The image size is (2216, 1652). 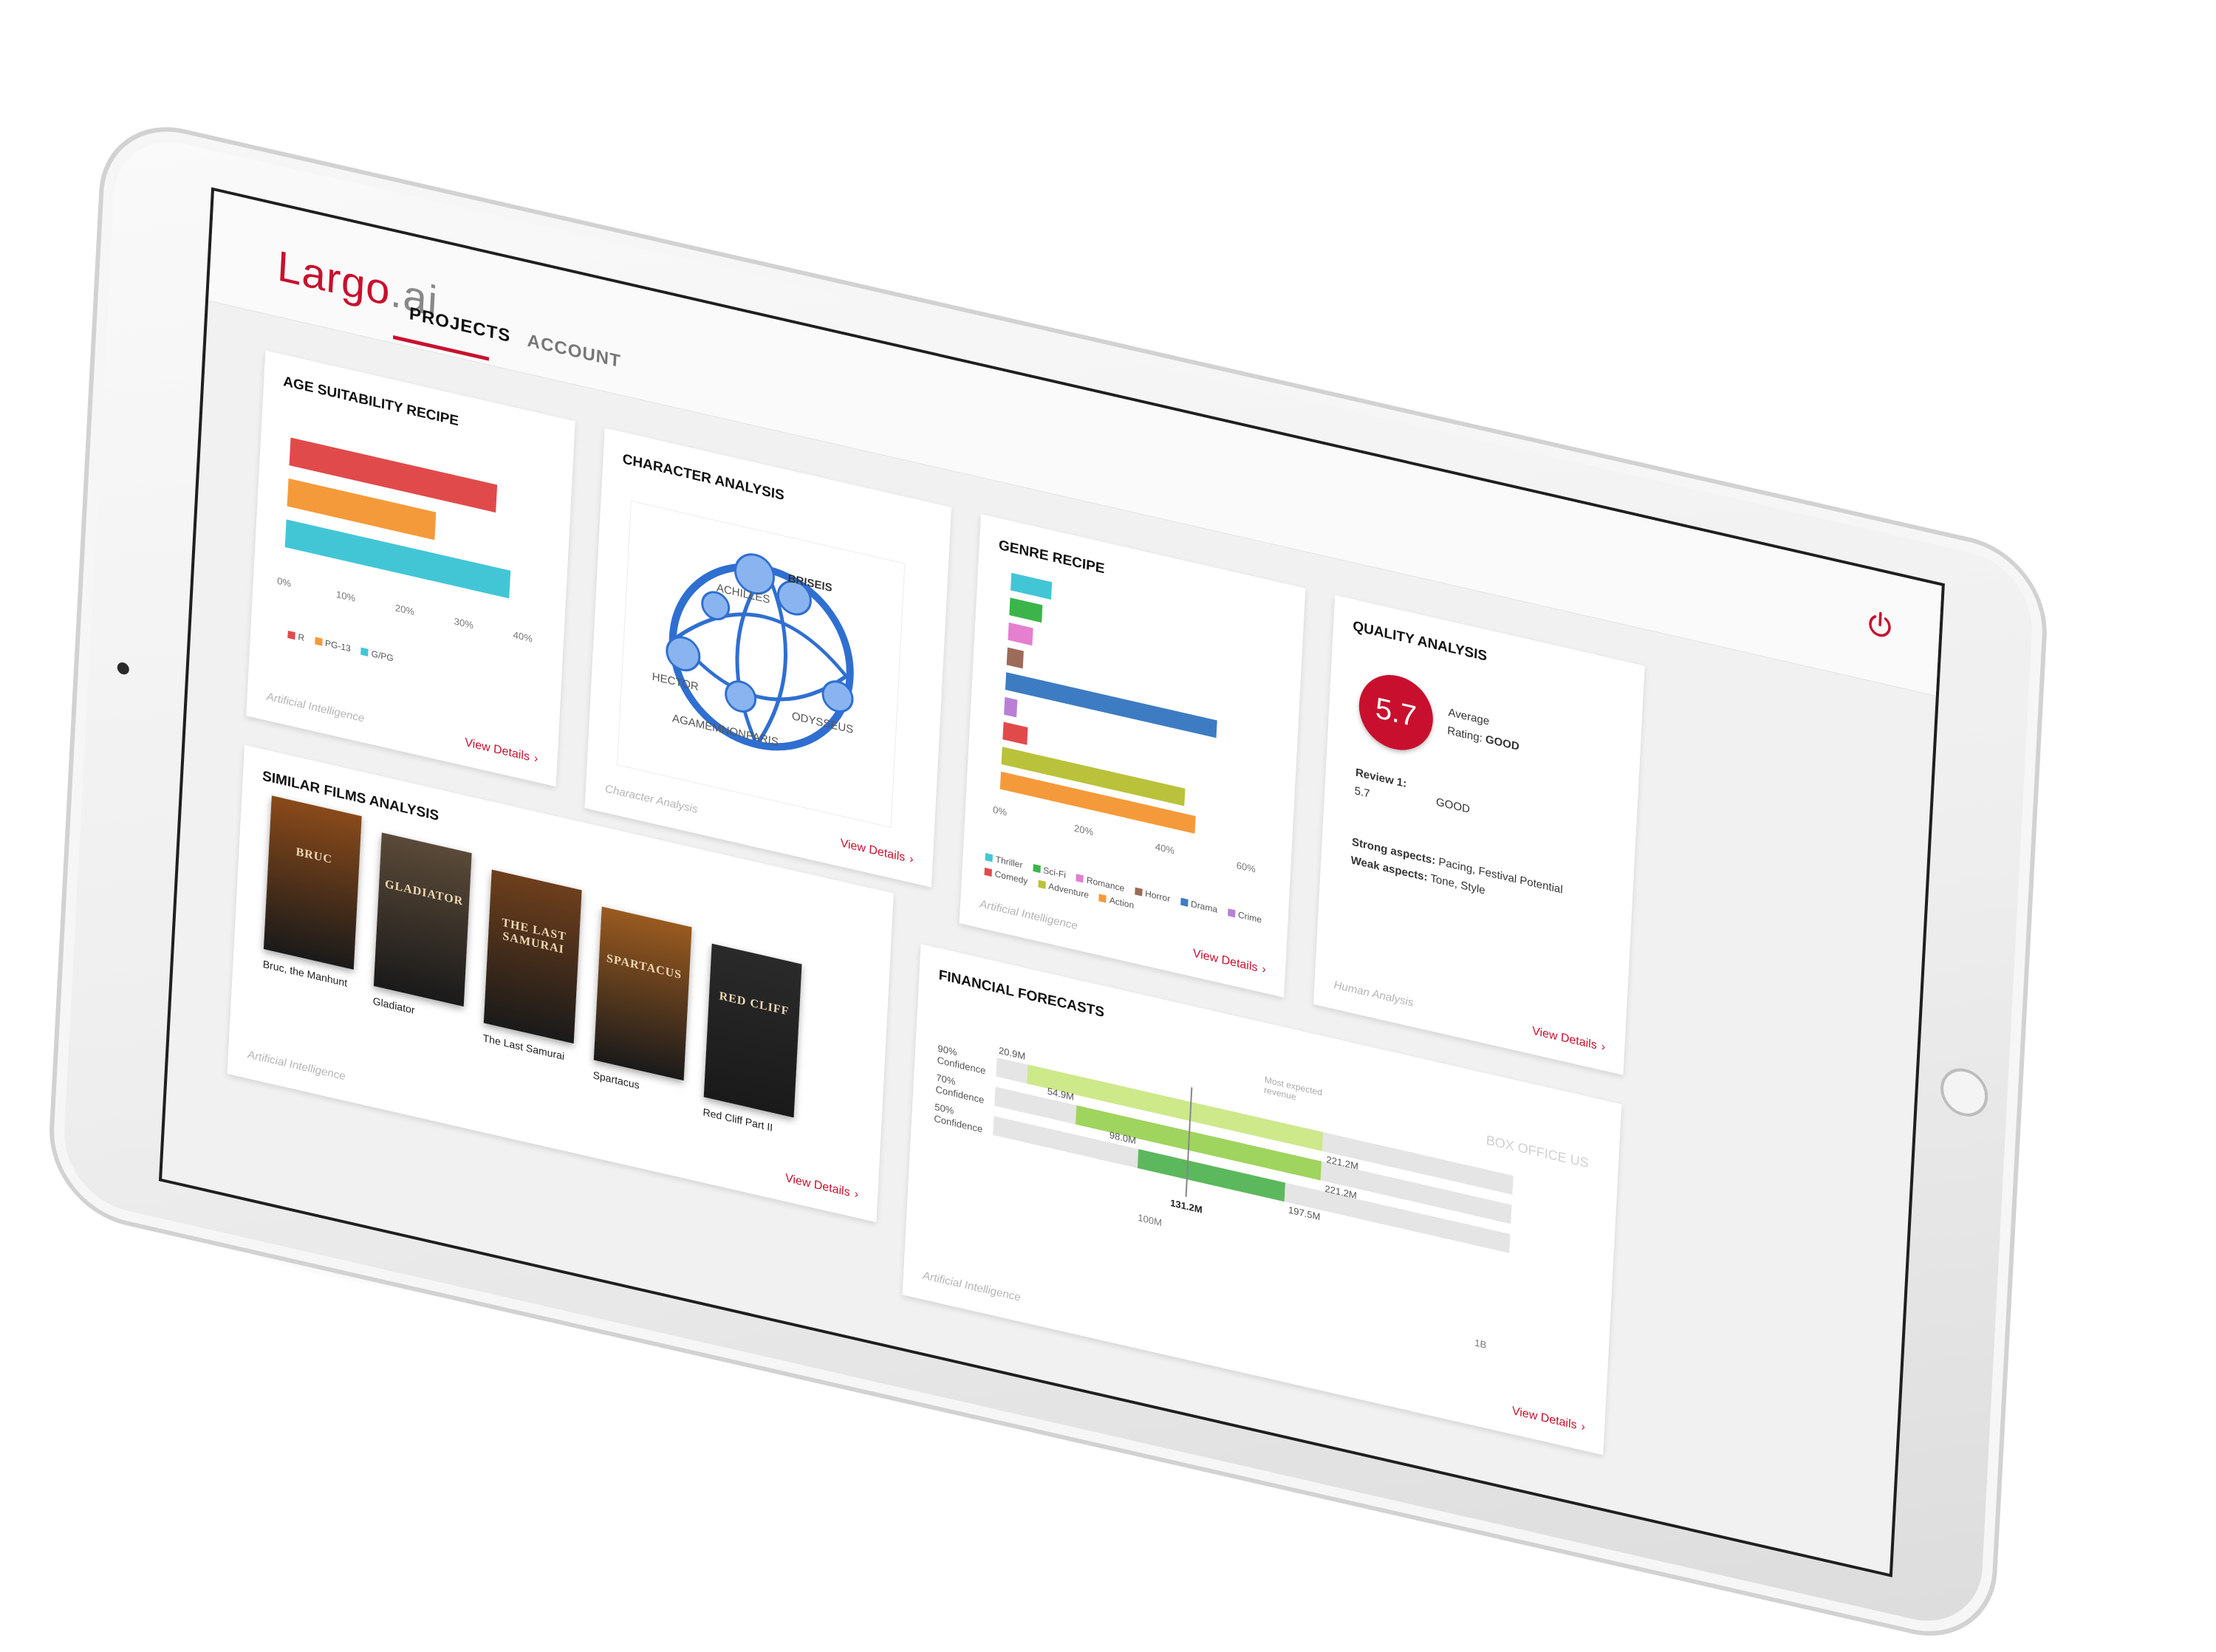 What do you see at coordinates (1396, 712) in the screenshot?
I see `quality-score-badge: 5.7` at bounding box center [1396, 712].